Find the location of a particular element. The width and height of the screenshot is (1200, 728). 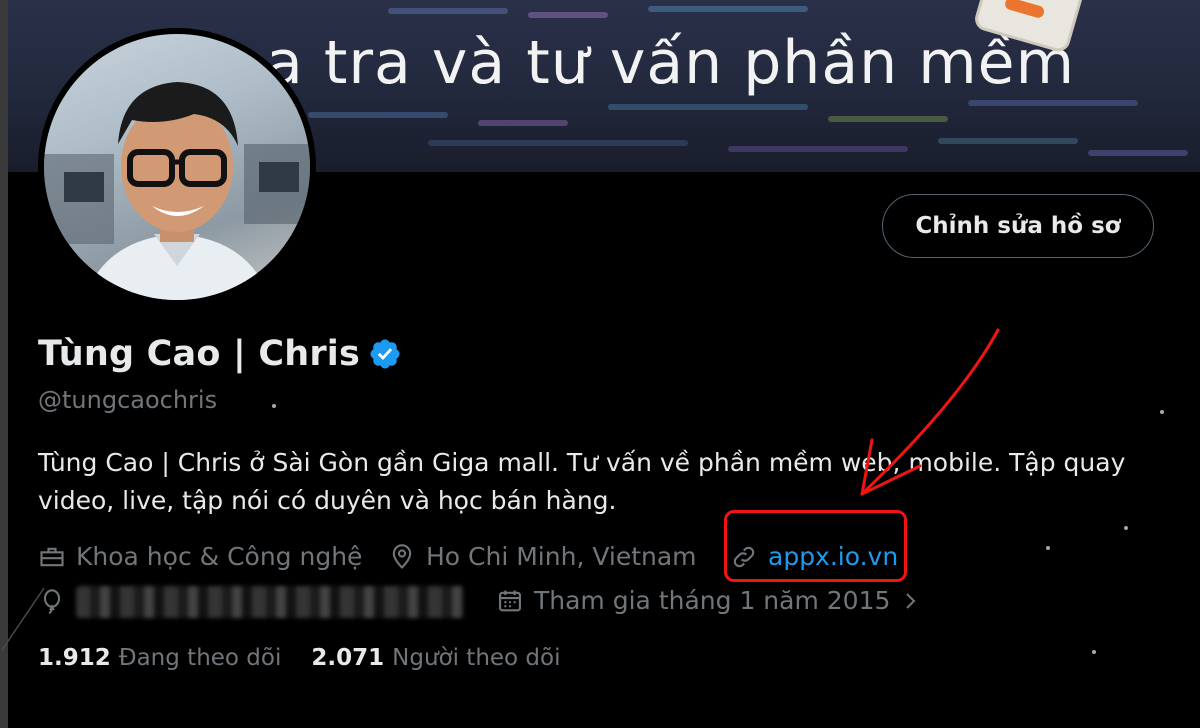

balloon-icon is located at coordinates (52, 601).